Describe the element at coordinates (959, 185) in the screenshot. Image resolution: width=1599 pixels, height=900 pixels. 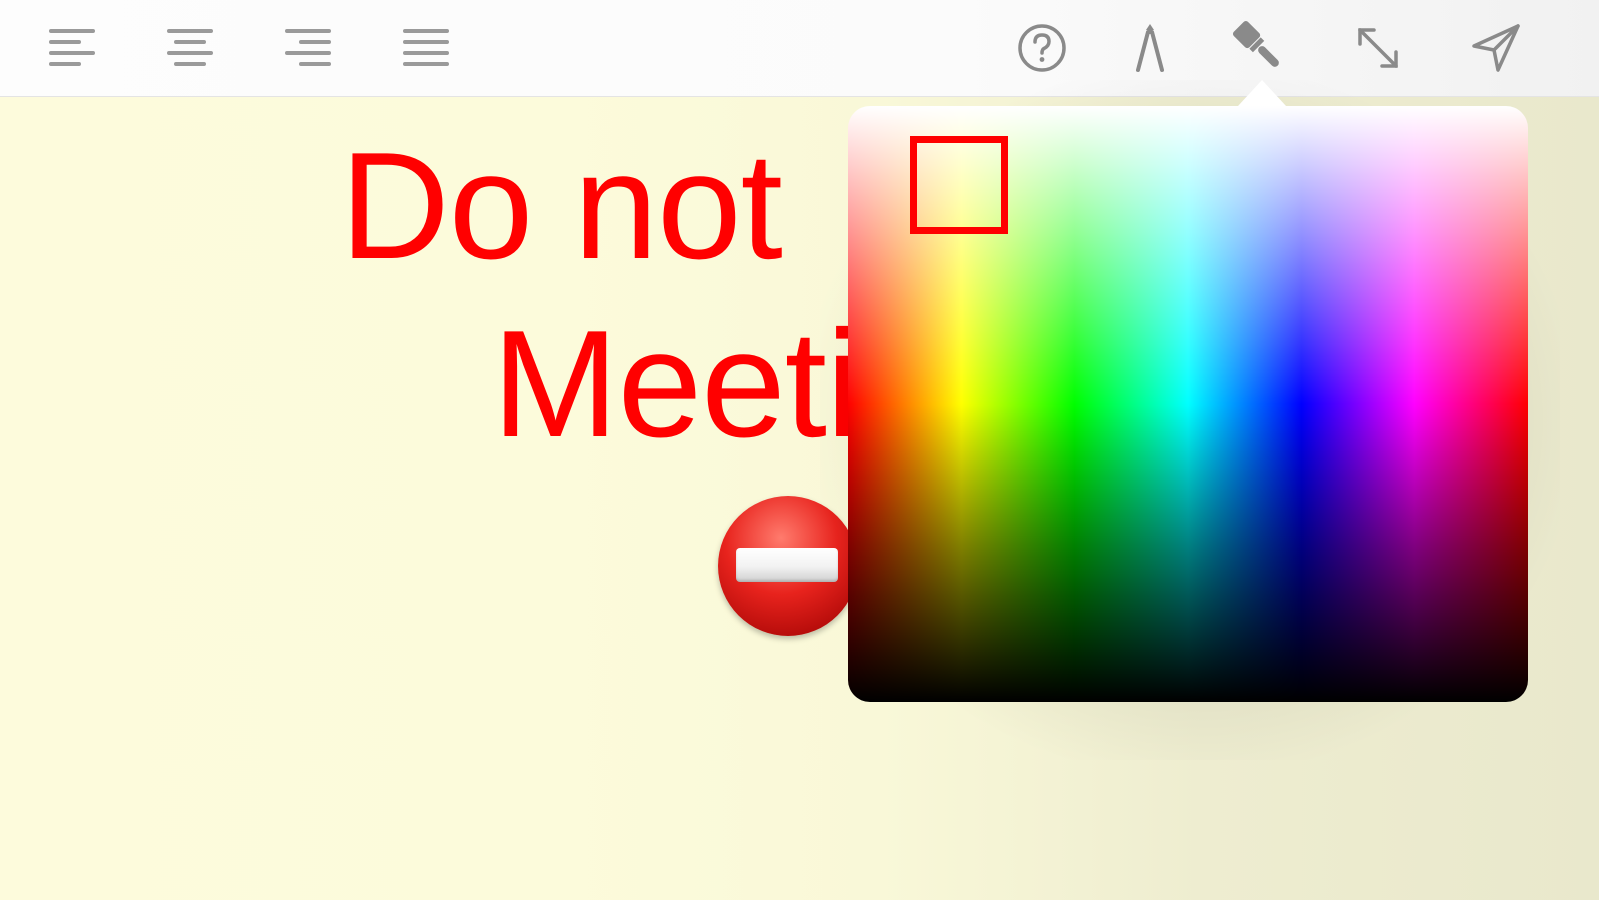
I see `selected-color-swatch` at that location.